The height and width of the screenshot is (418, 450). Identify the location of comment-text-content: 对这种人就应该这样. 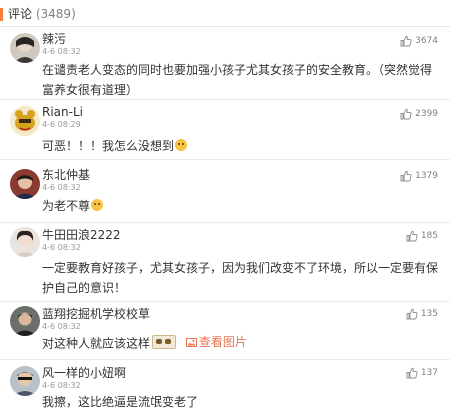
(96, 343).